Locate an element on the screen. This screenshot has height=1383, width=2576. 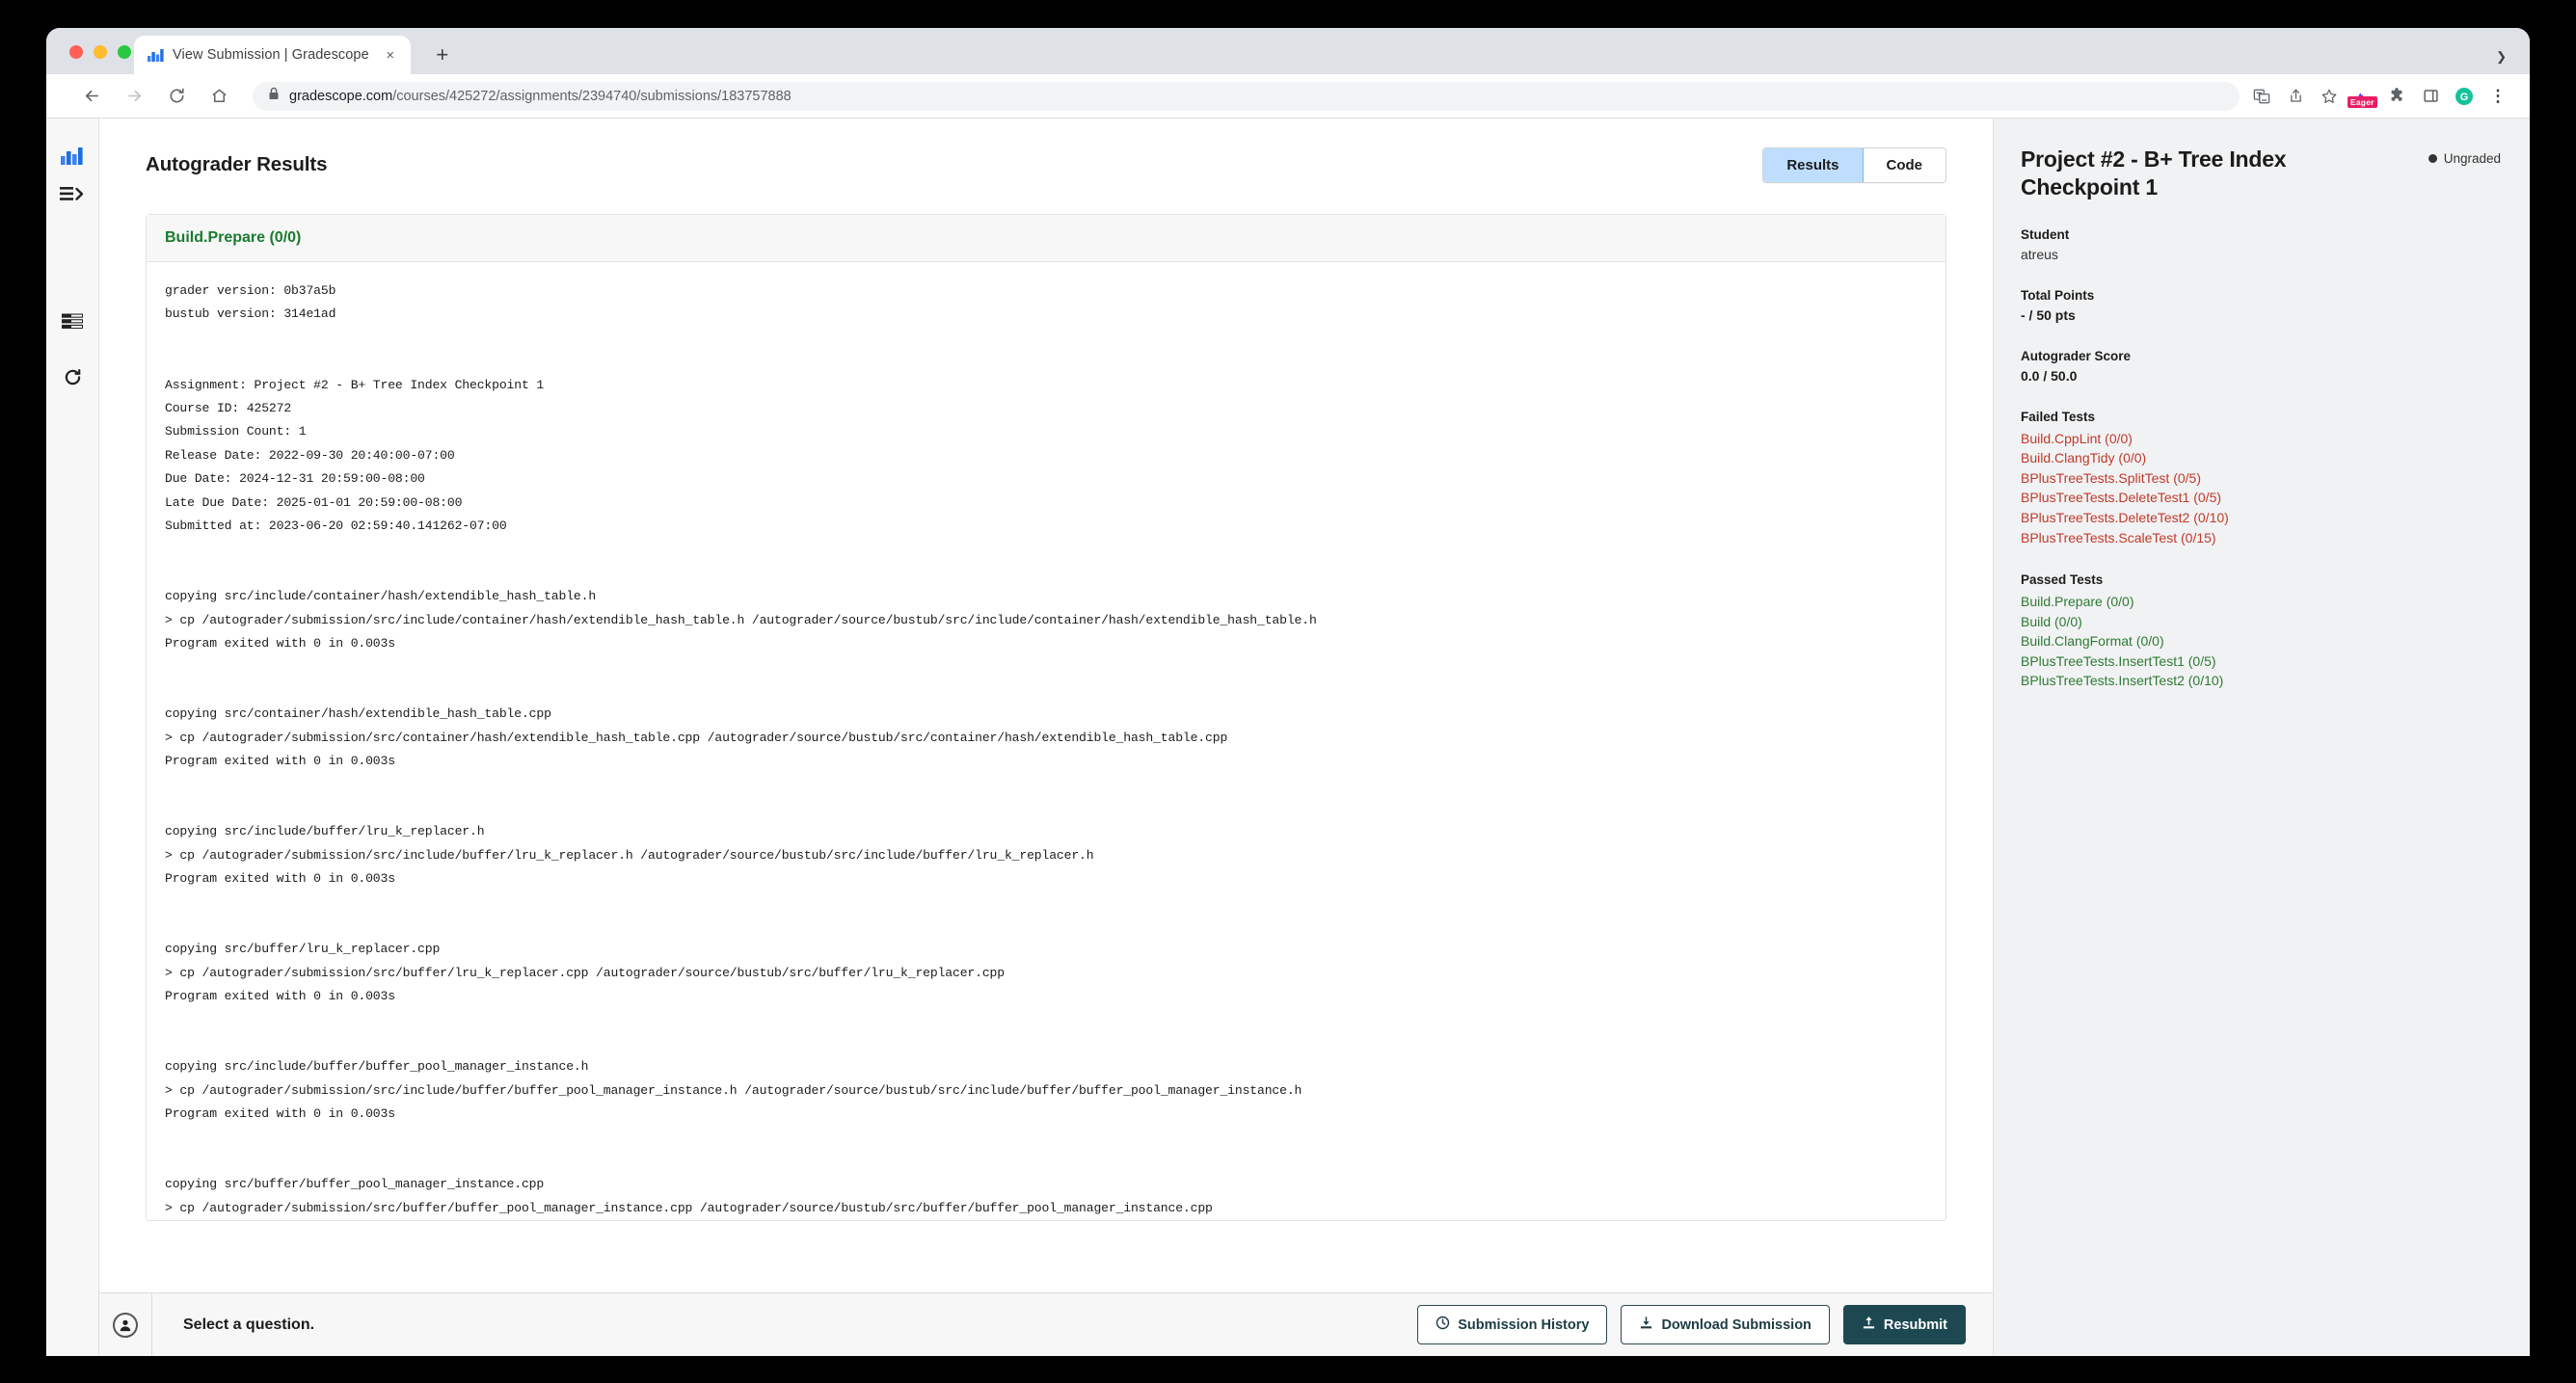
tab-results: Results is located at coordinates (1813, 165).